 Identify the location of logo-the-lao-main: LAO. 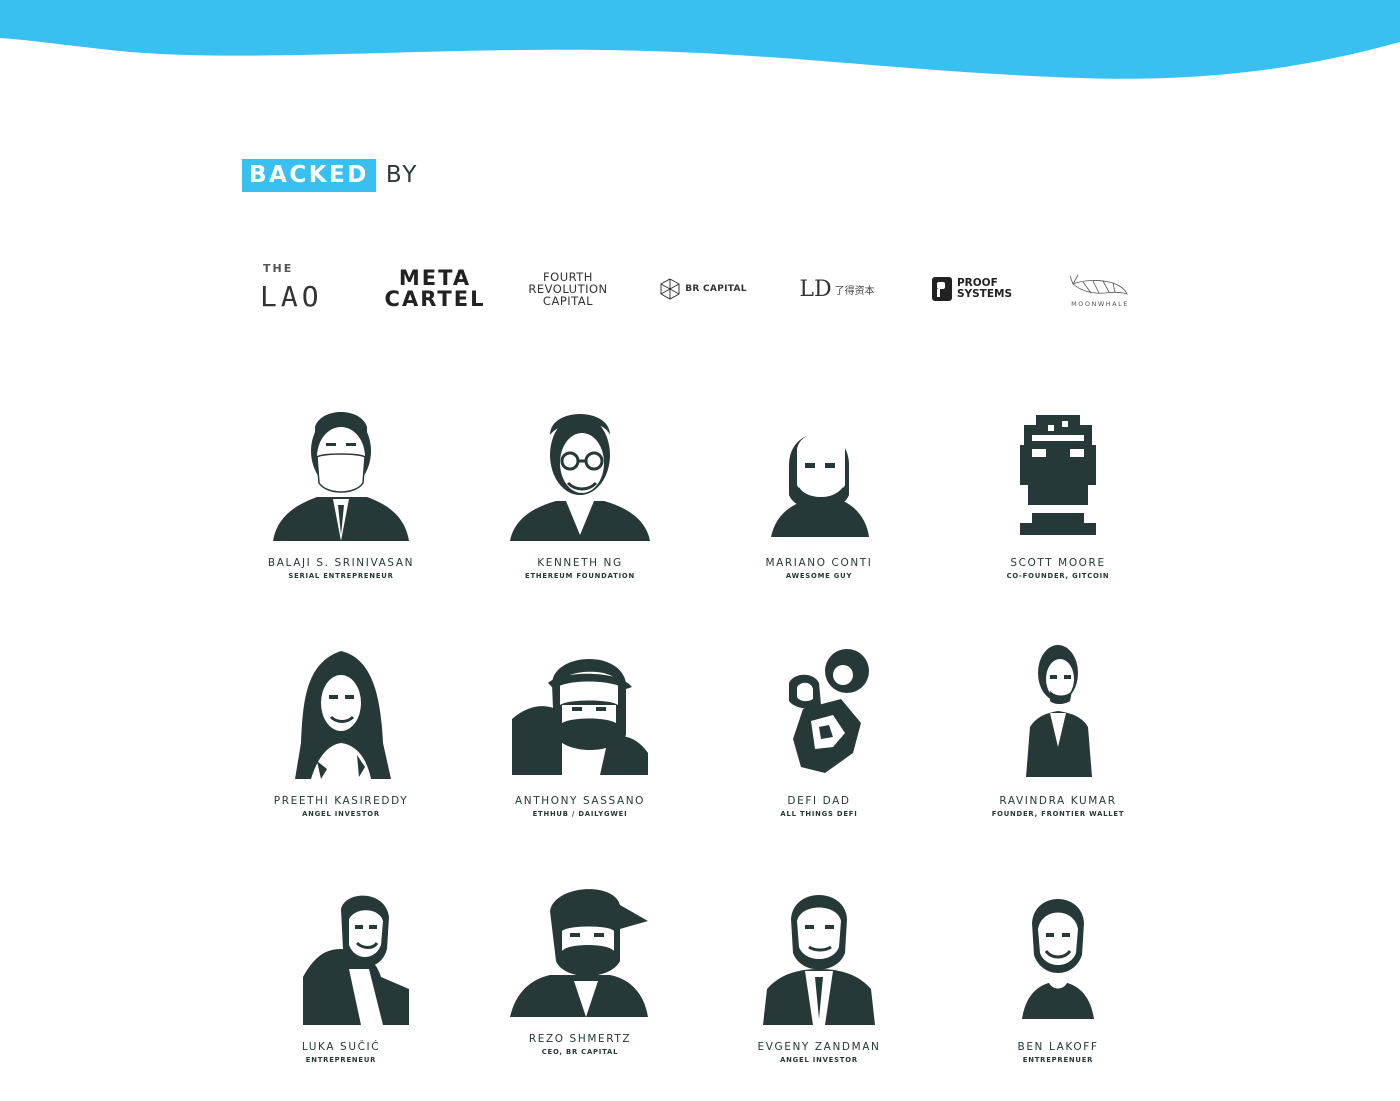
(291, 296).